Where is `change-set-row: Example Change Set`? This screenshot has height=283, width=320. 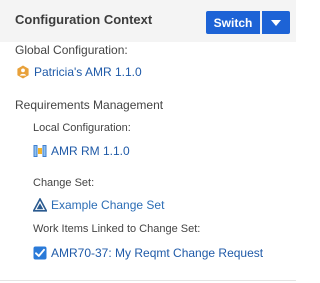 change-set-row: Example Change Set is located at coordinates (98, 205).